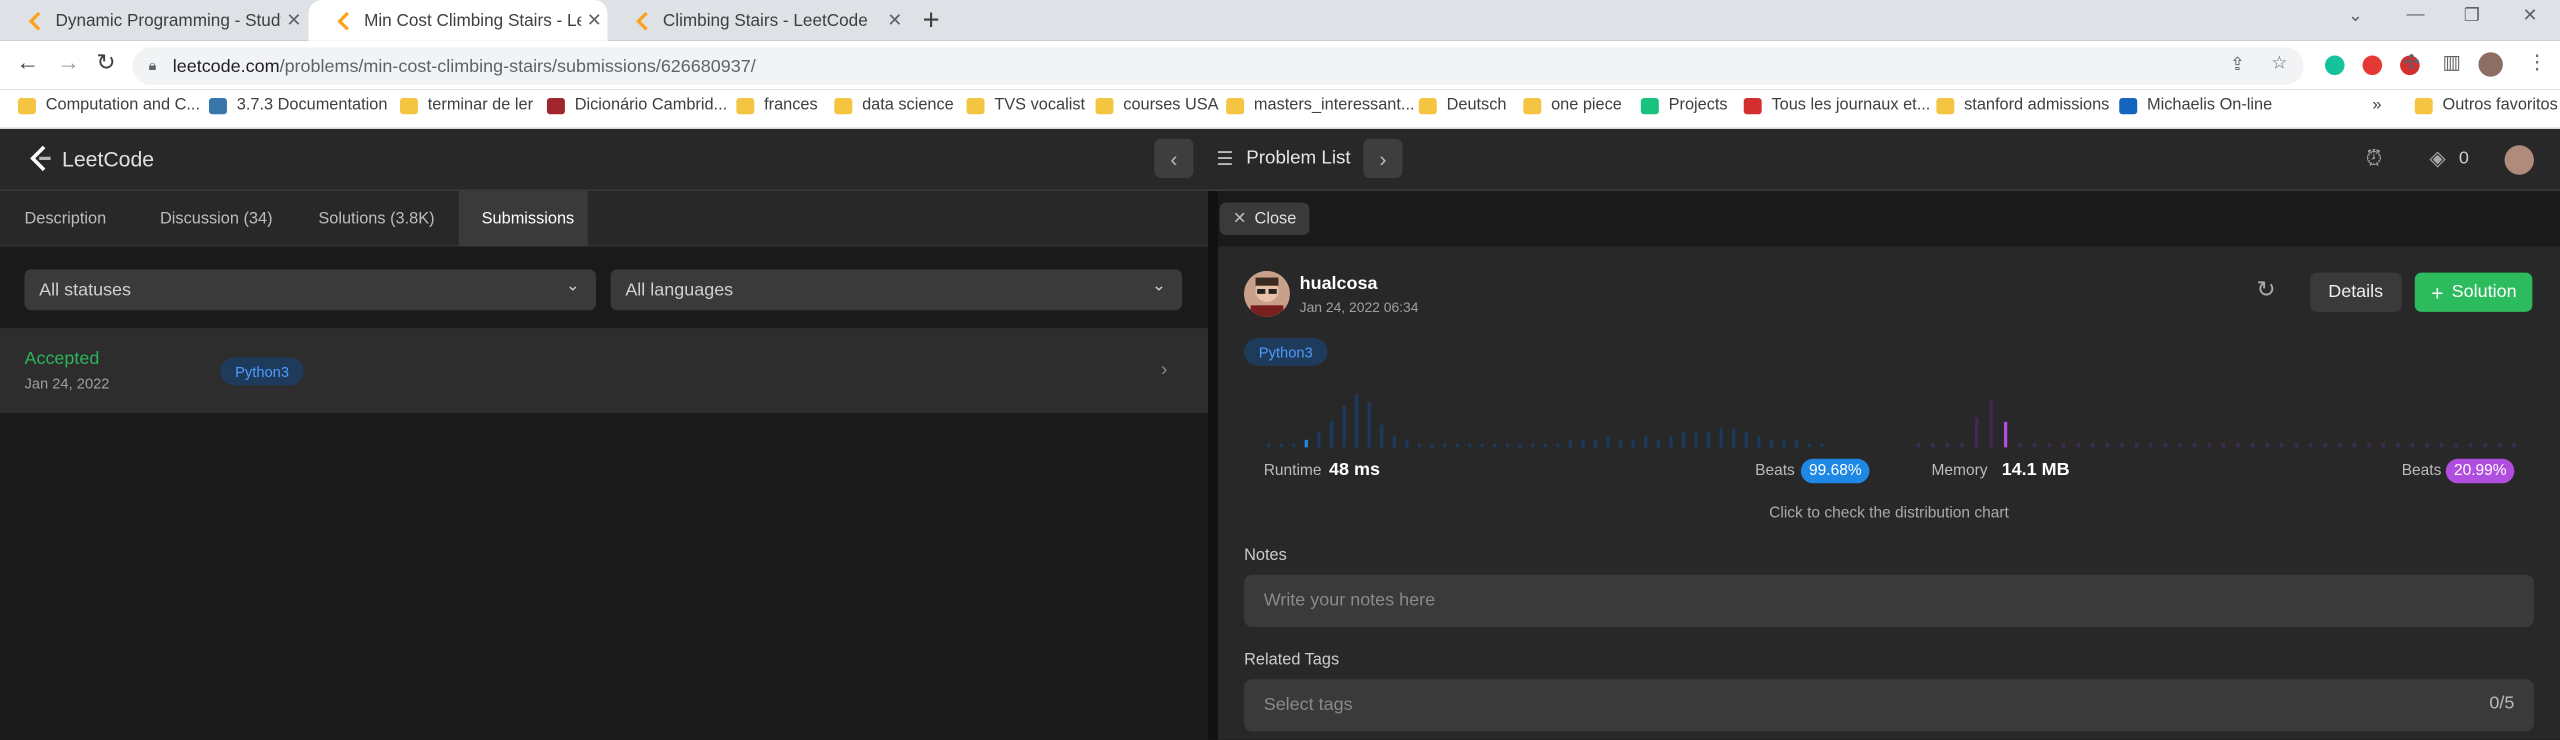 This screenshot has height=740, width=2560. I want to click on bookmark-item: terminar de ler, so click(466, 105).